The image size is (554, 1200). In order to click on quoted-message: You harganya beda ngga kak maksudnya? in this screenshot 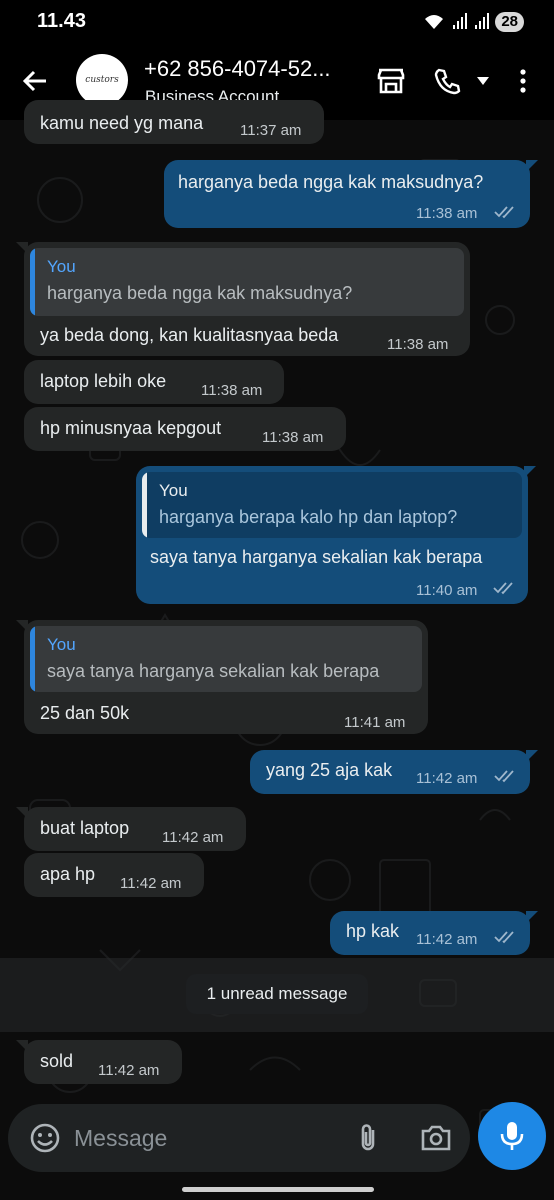, I will do `click(247, 282)`.